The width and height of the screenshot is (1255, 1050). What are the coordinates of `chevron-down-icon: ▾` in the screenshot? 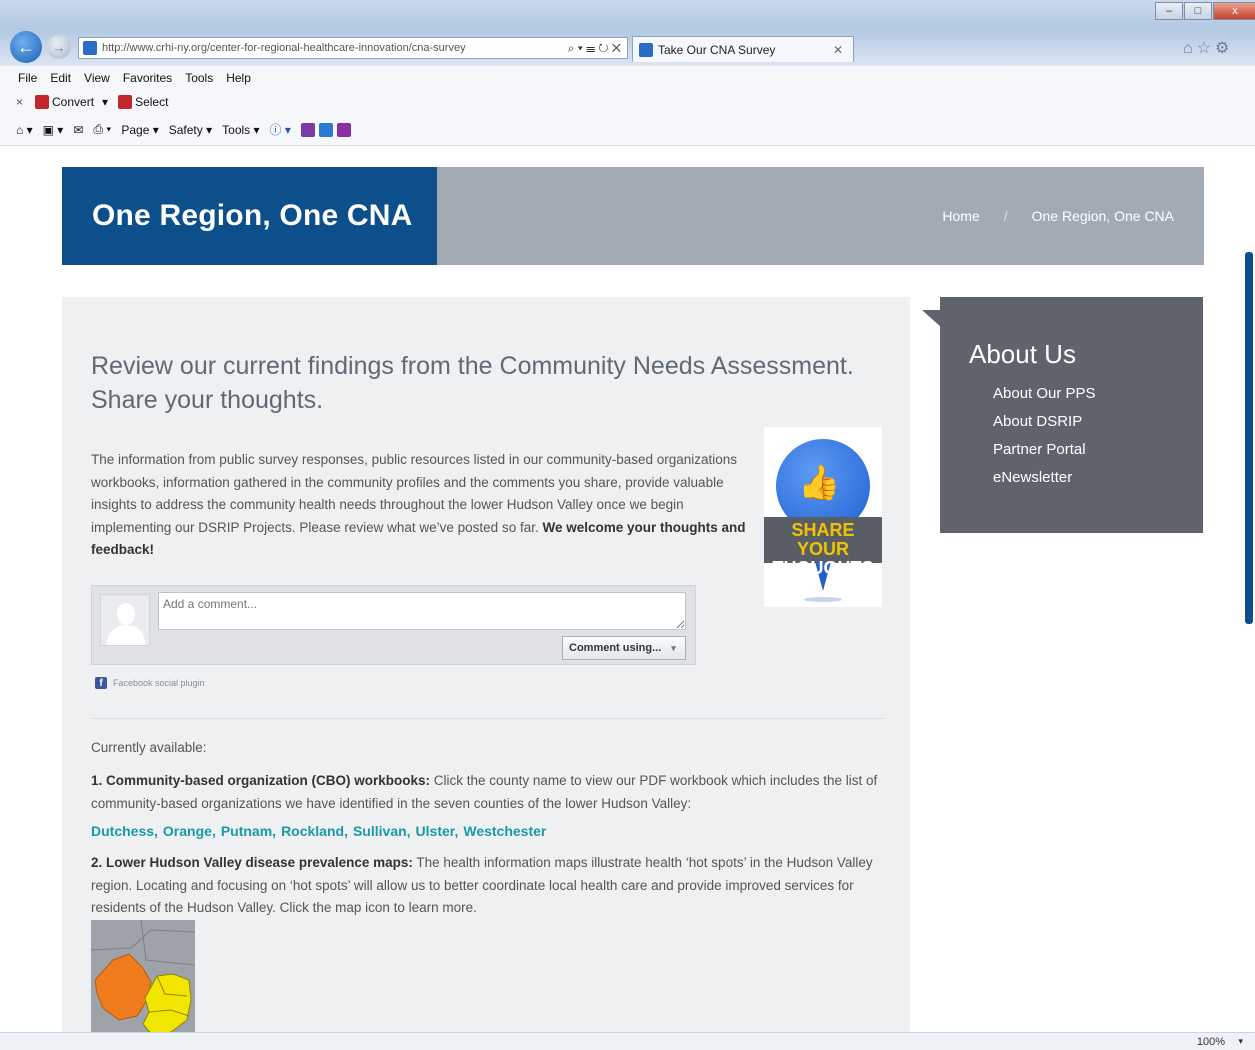 It's located at (673, 647).